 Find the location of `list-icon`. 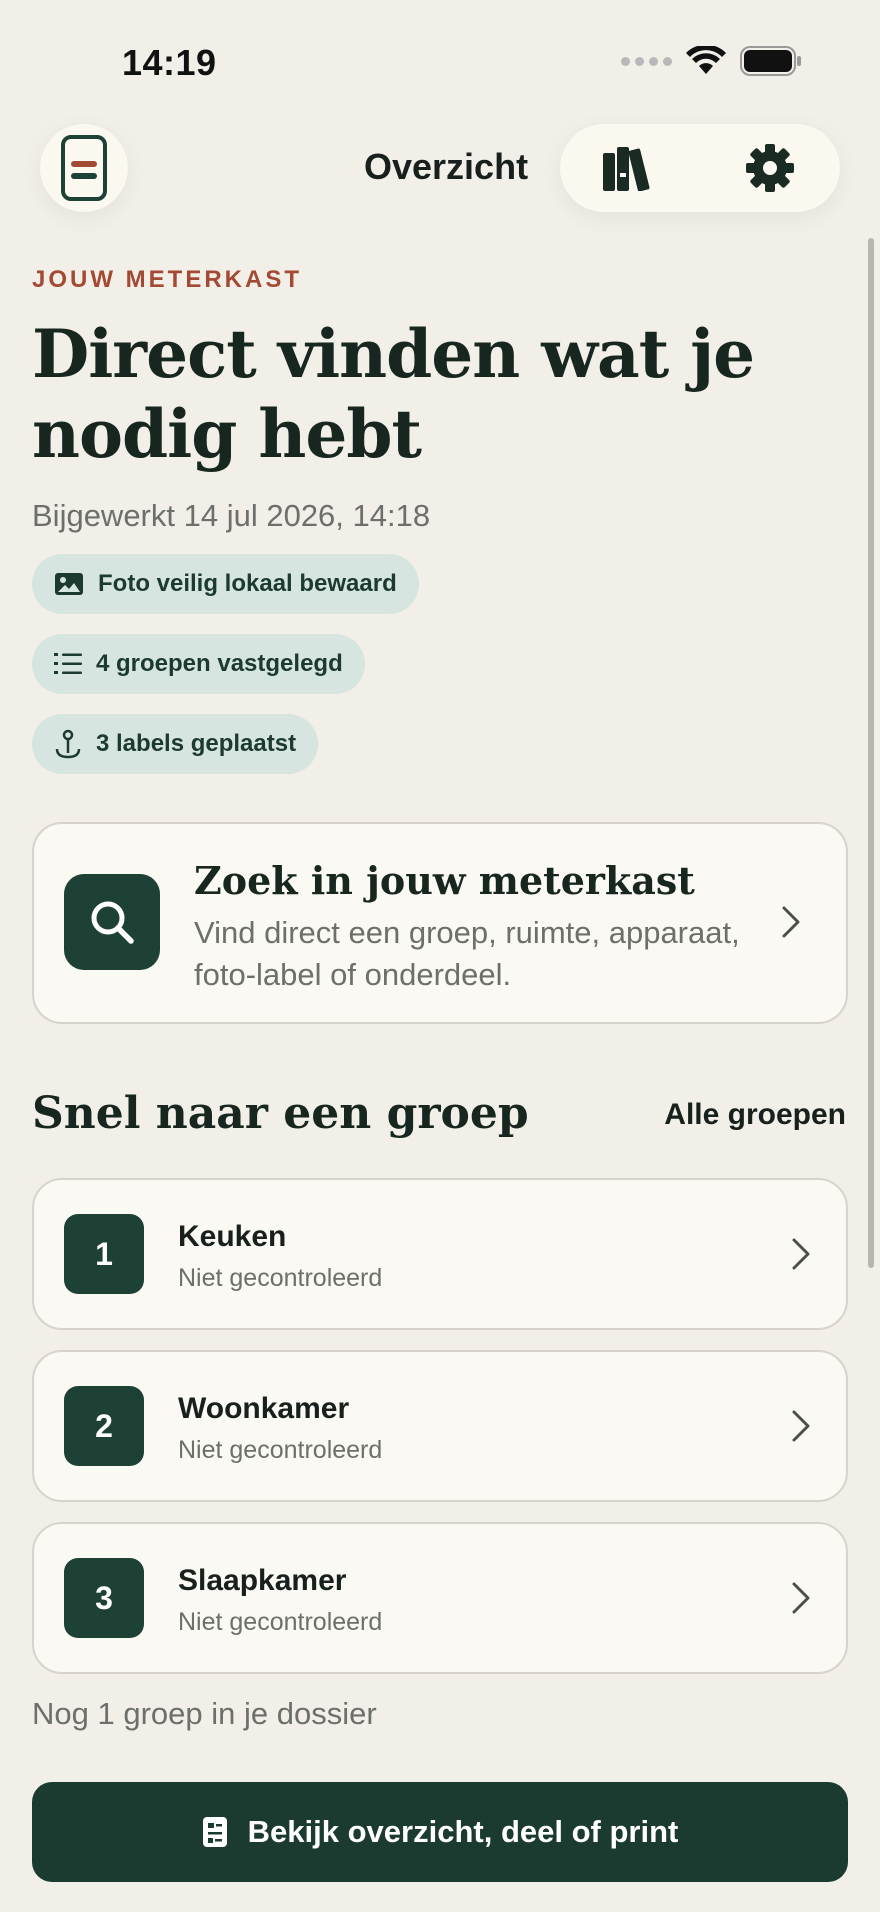

list-icon is located at coordinates (68, 663).